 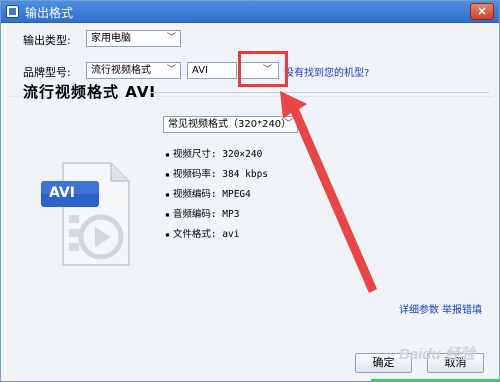 I want to click on watermark: Baidu 经验, so click(x=437, y=354).